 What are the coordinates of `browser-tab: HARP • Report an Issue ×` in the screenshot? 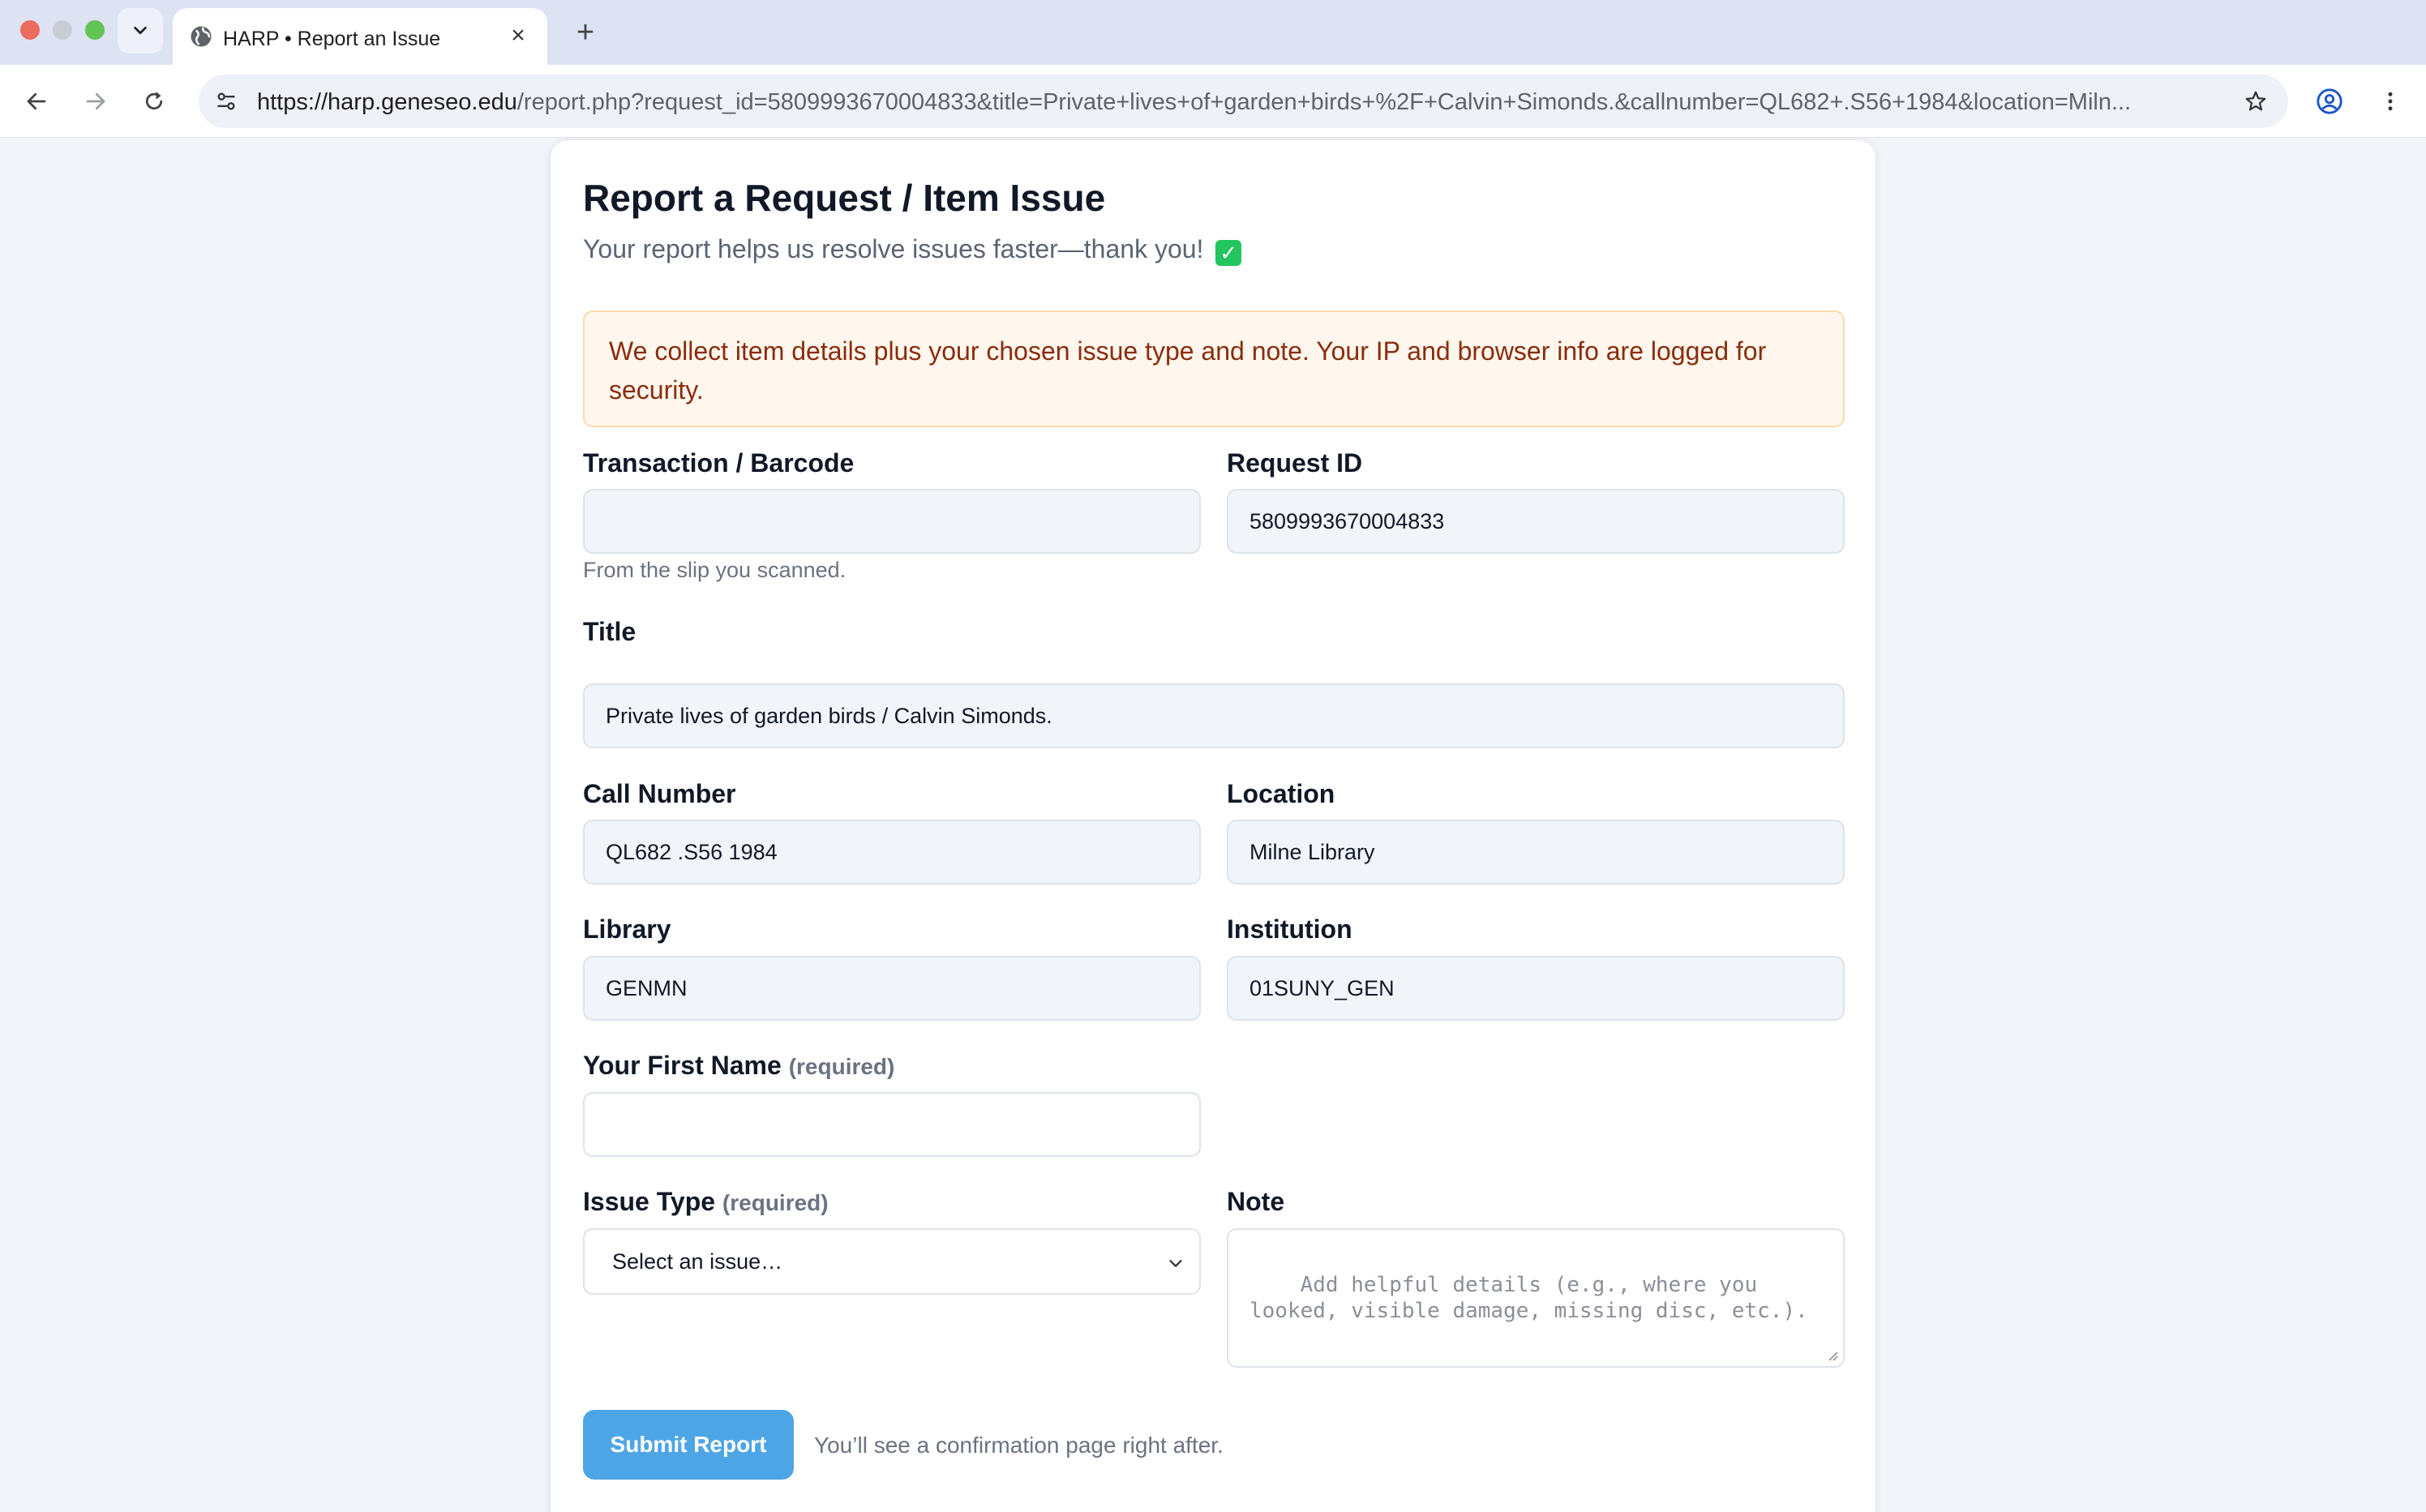 It's located at (360, 36).